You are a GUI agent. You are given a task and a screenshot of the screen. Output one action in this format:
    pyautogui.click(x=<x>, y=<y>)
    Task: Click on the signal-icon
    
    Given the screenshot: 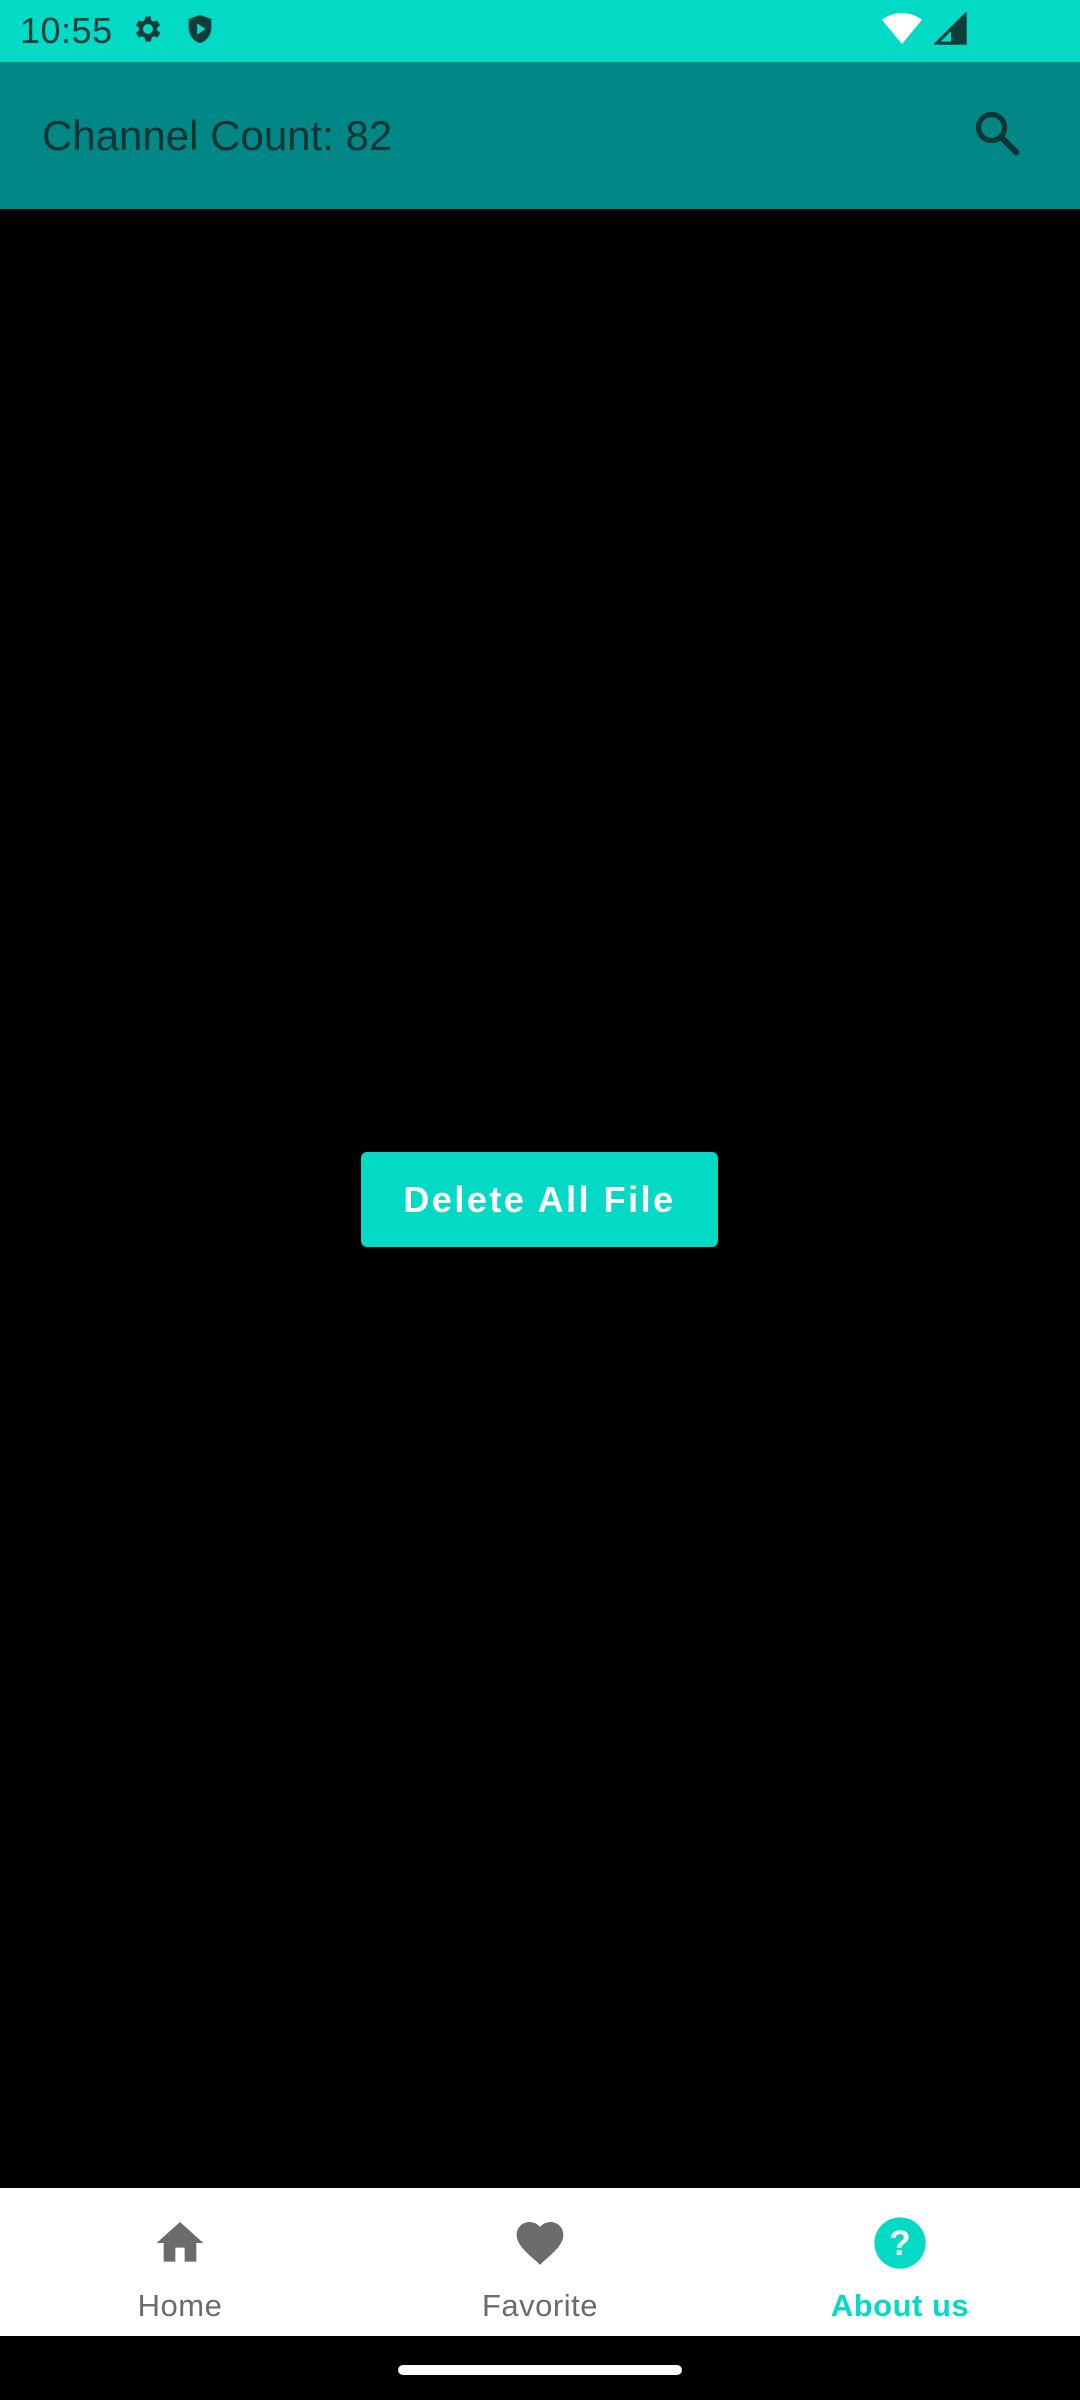 What is the action you would take?
    pyautogui.click(x=950, y=30)
    